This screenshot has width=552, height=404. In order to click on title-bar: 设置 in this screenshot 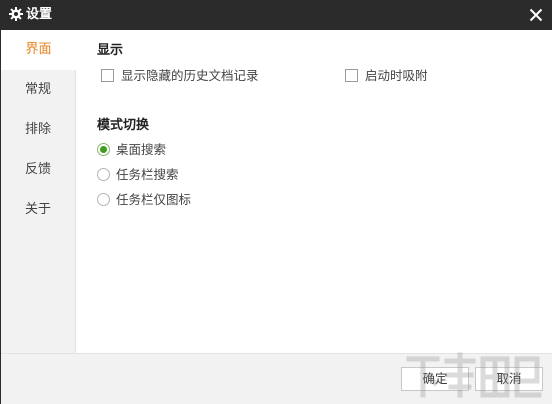, I will do `click(276, 15)`.